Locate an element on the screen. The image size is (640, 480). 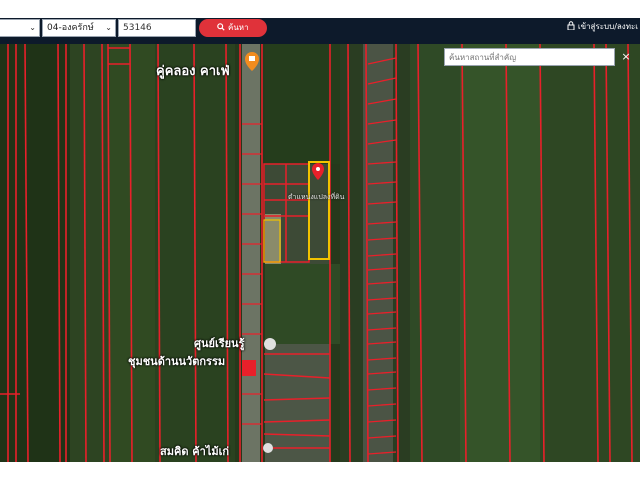
province-select: ⌄ is located at coordinates (20, 28).